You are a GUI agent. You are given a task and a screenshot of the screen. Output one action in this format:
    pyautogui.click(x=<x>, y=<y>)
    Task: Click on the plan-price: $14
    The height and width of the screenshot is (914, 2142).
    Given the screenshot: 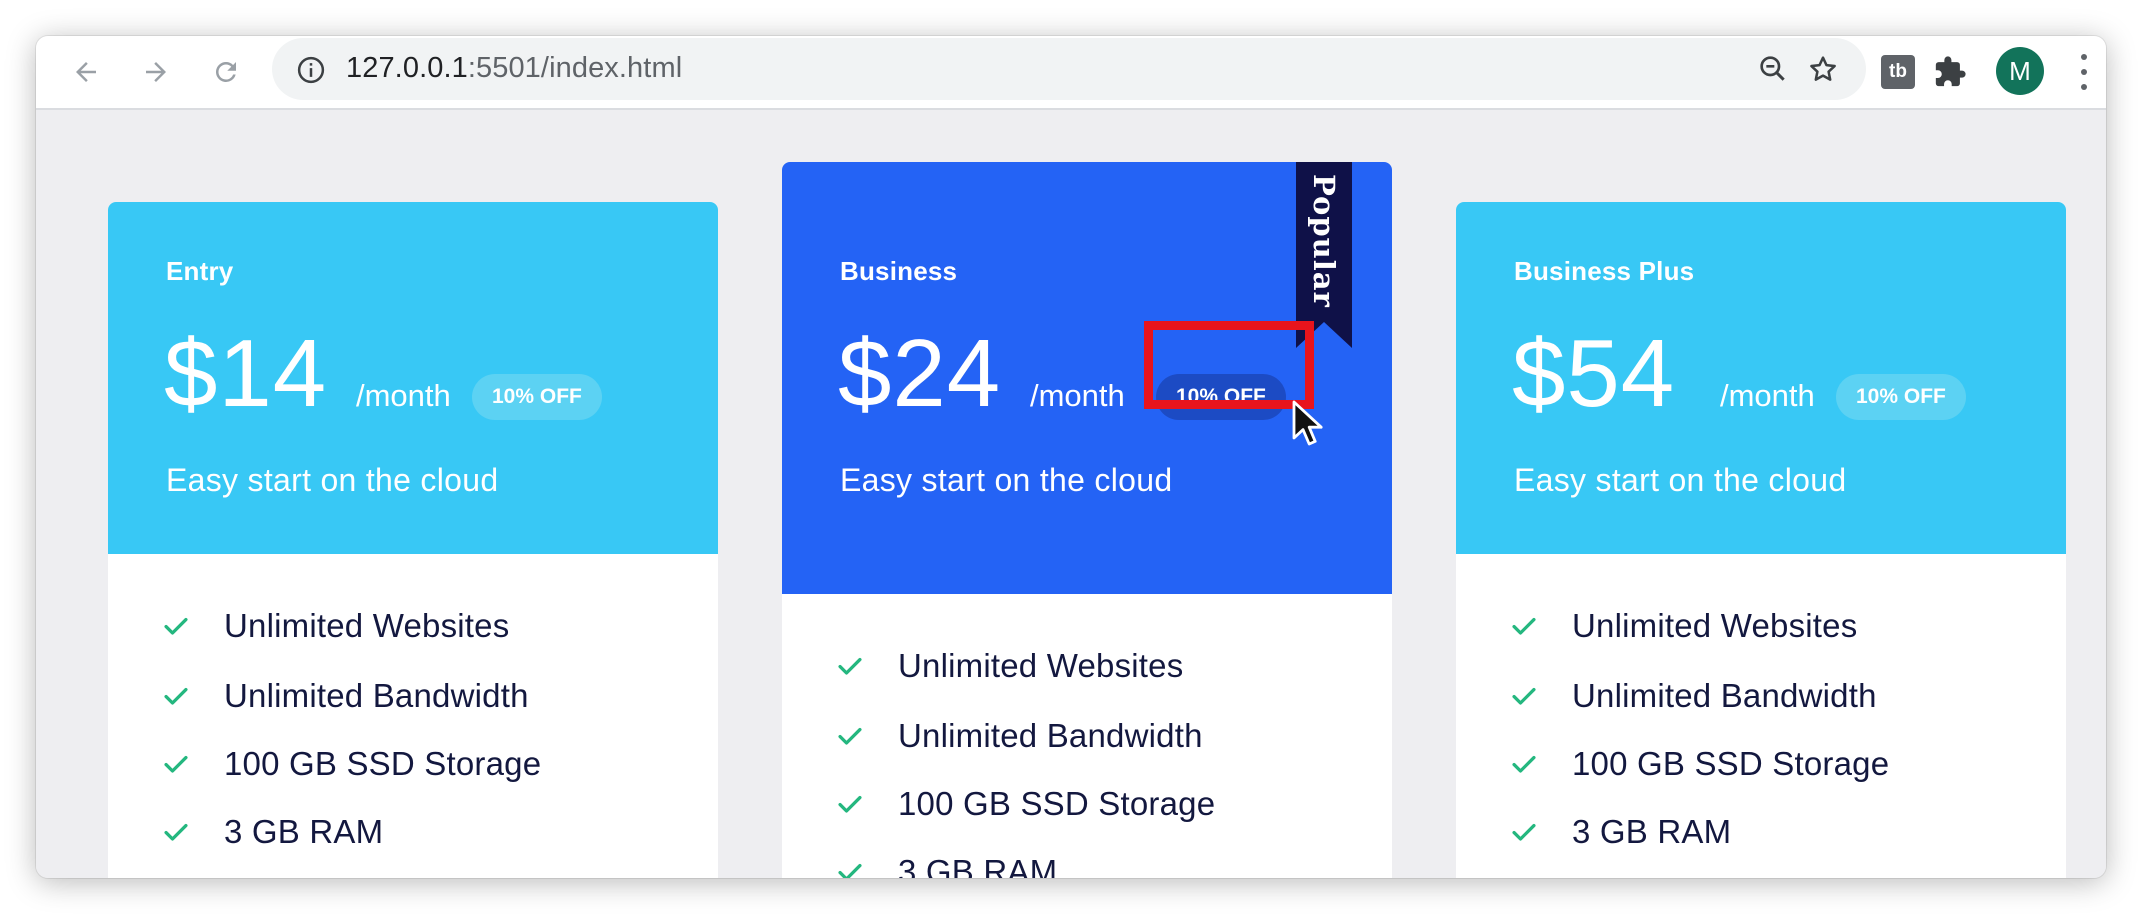 What is the action you would take?
    pyautogui.click(x=246, y=373)
    